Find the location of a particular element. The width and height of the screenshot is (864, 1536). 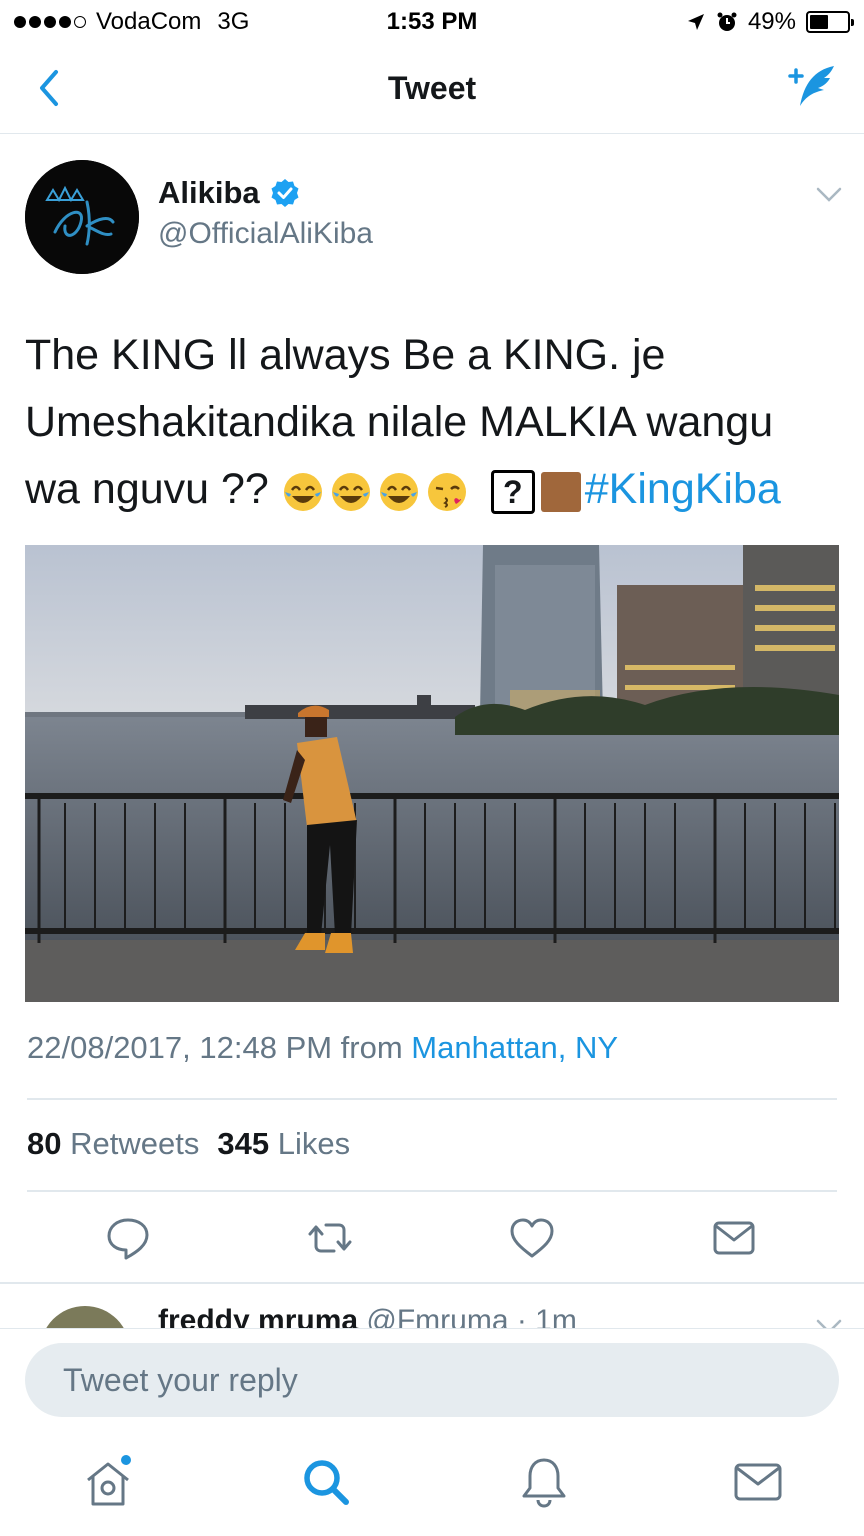

reply-author: freddy mruma @Fmruma · 1m is located at coordinates (367, 1316).